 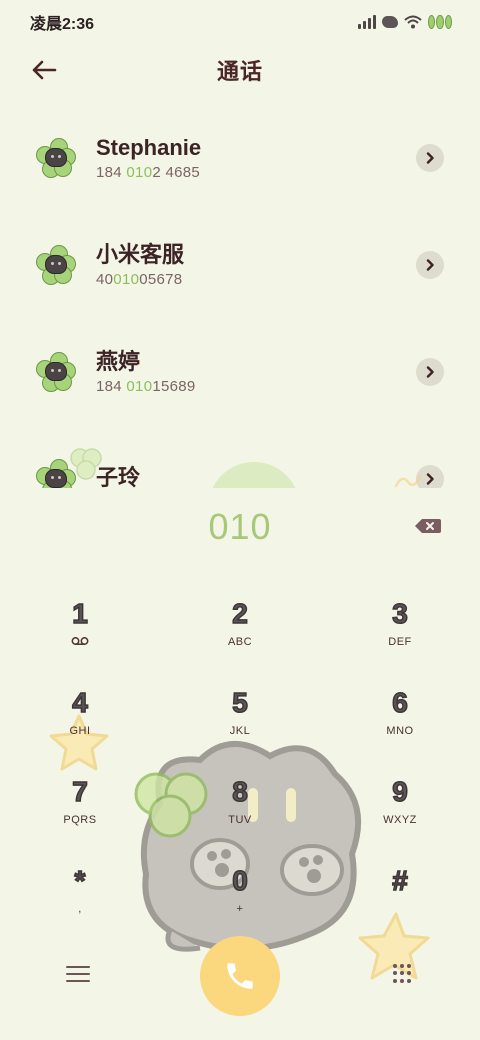 I want to click on arrow-left-icon, so click(x=44, y=70).